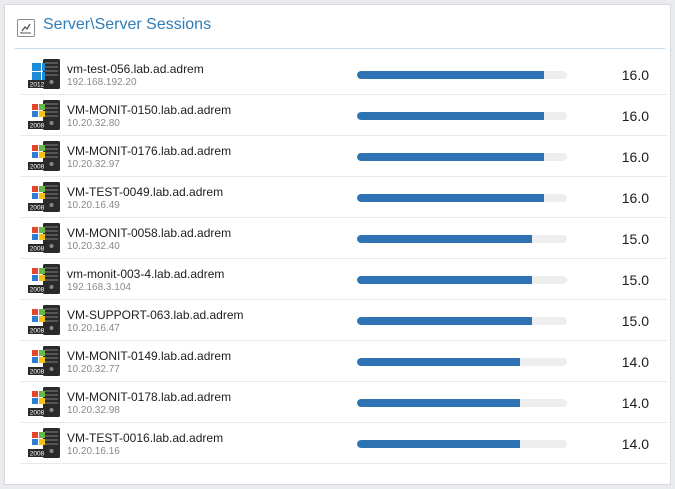 The image size is (675, 489). What do you see at coordinates (102, 82) in the screenshot?
I see `host-ip: 192.168.192.20` at bounding box center [102, 82].